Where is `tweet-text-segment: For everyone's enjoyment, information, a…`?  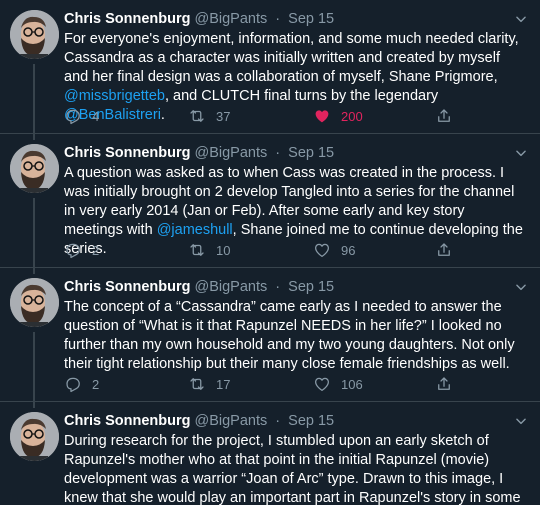
tweet-text-segment: For everyone's enjoyment, information, a… is located at coordinates (291, 58).